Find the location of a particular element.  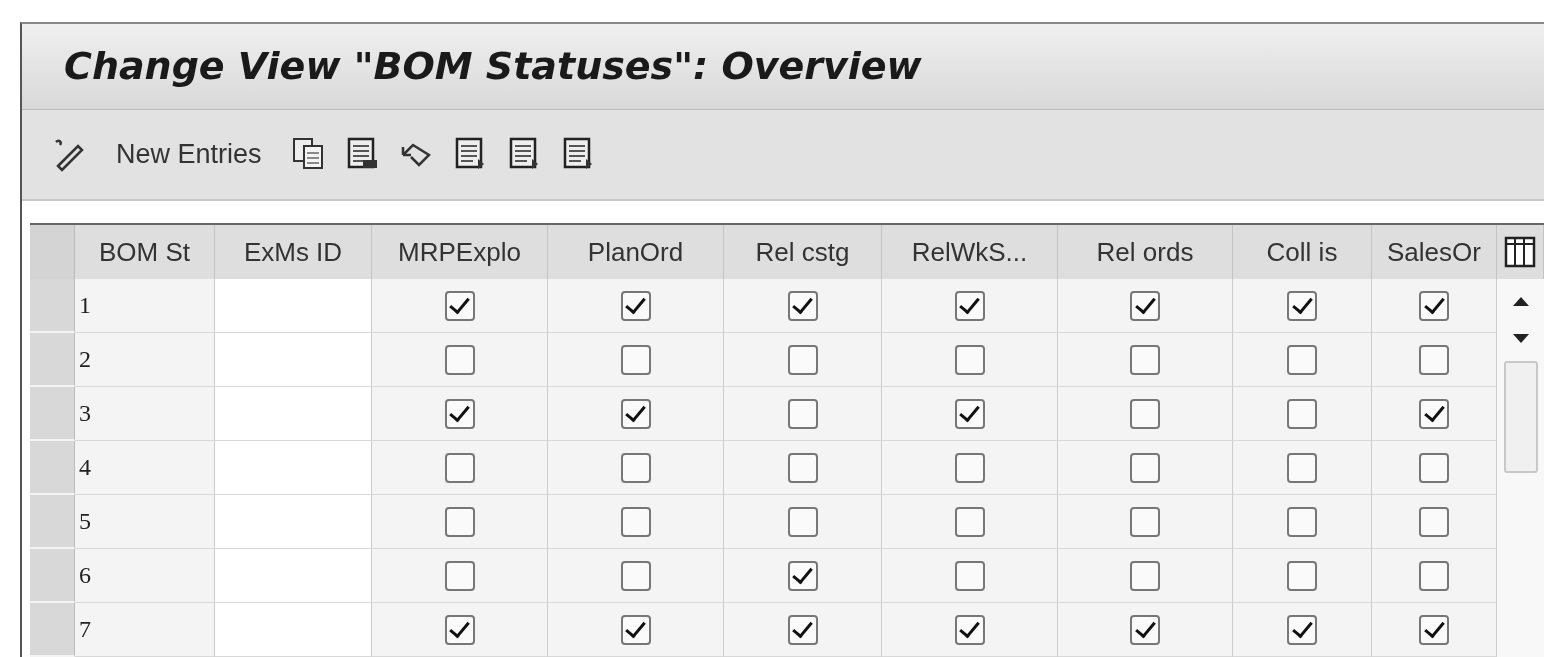

table-cell: 6 is located at coordinates (145, 576).